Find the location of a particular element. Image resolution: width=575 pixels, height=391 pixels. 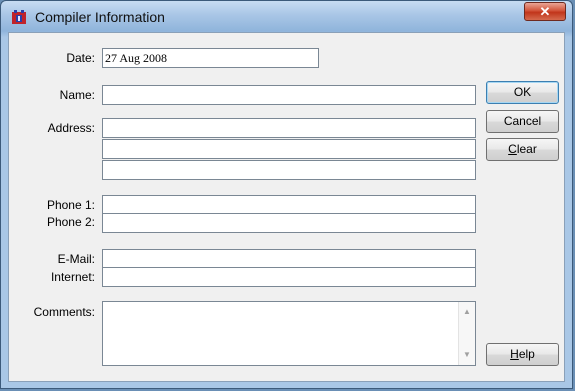

internet-field is located at coordinates (289, 277).